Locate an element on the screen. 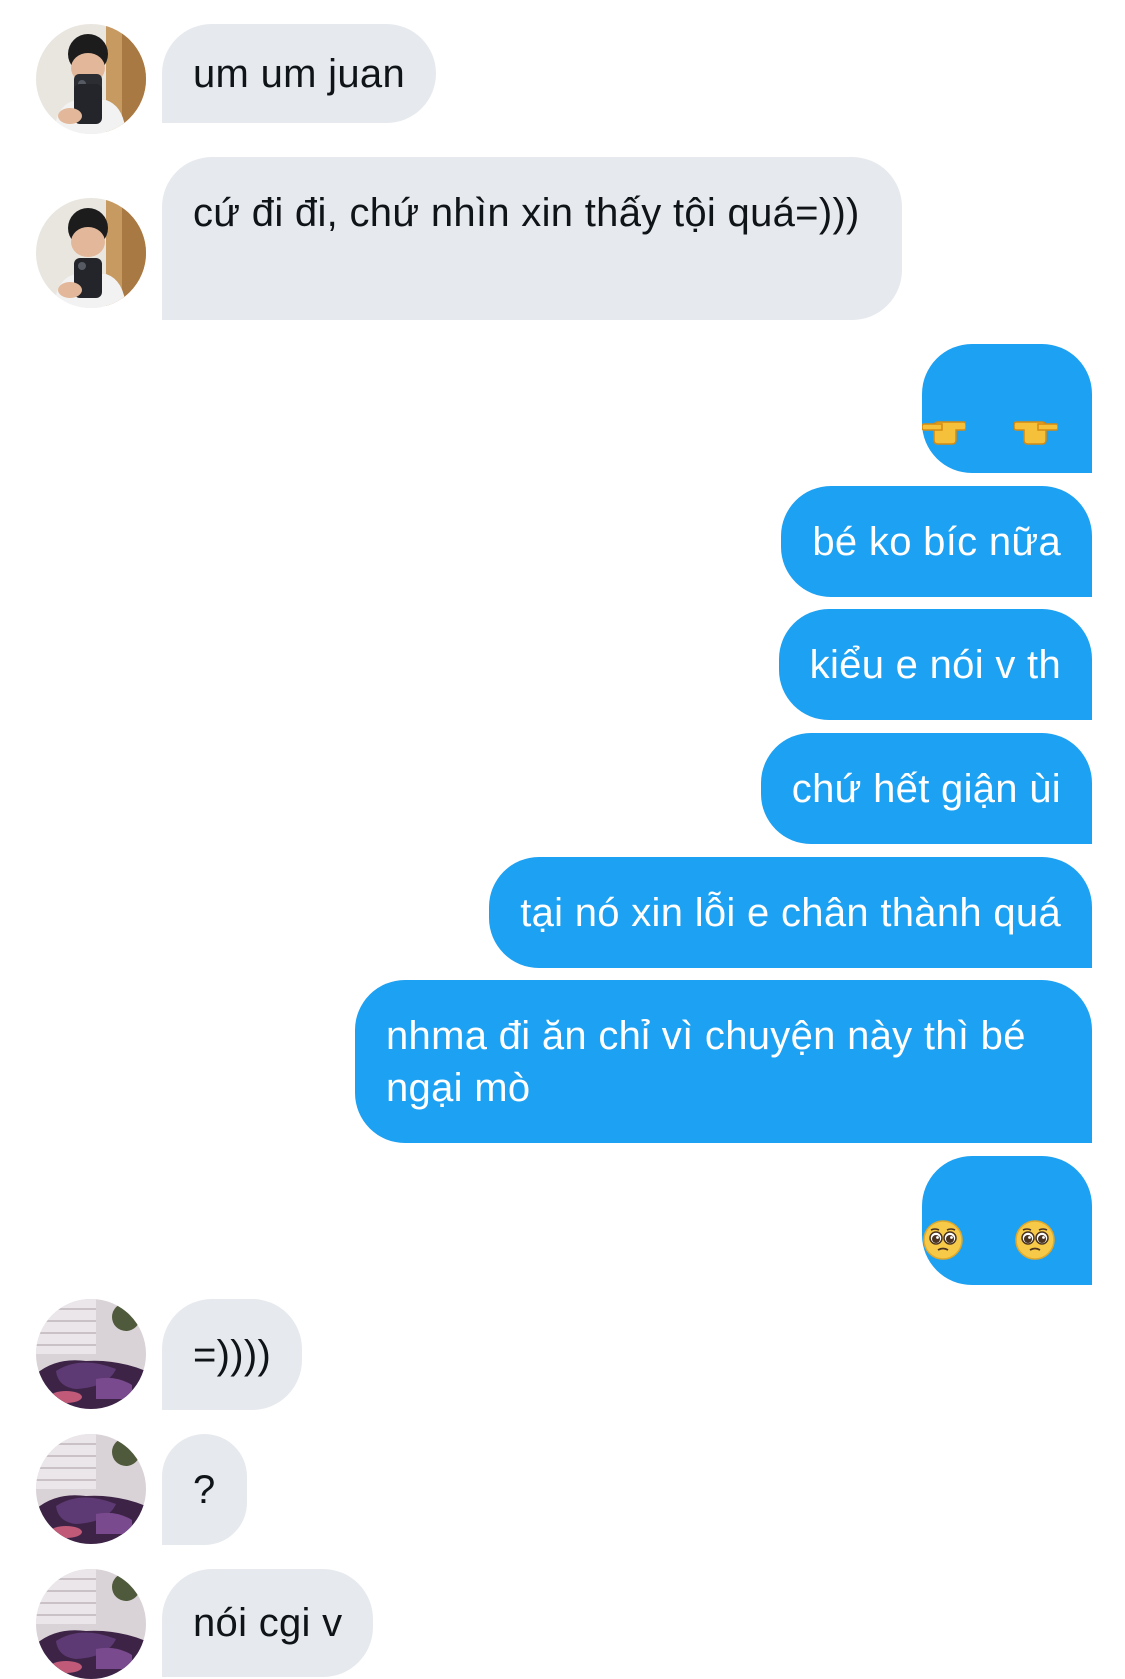  message-text: bé ko bíc nữa is located at coordinates (936, 541).